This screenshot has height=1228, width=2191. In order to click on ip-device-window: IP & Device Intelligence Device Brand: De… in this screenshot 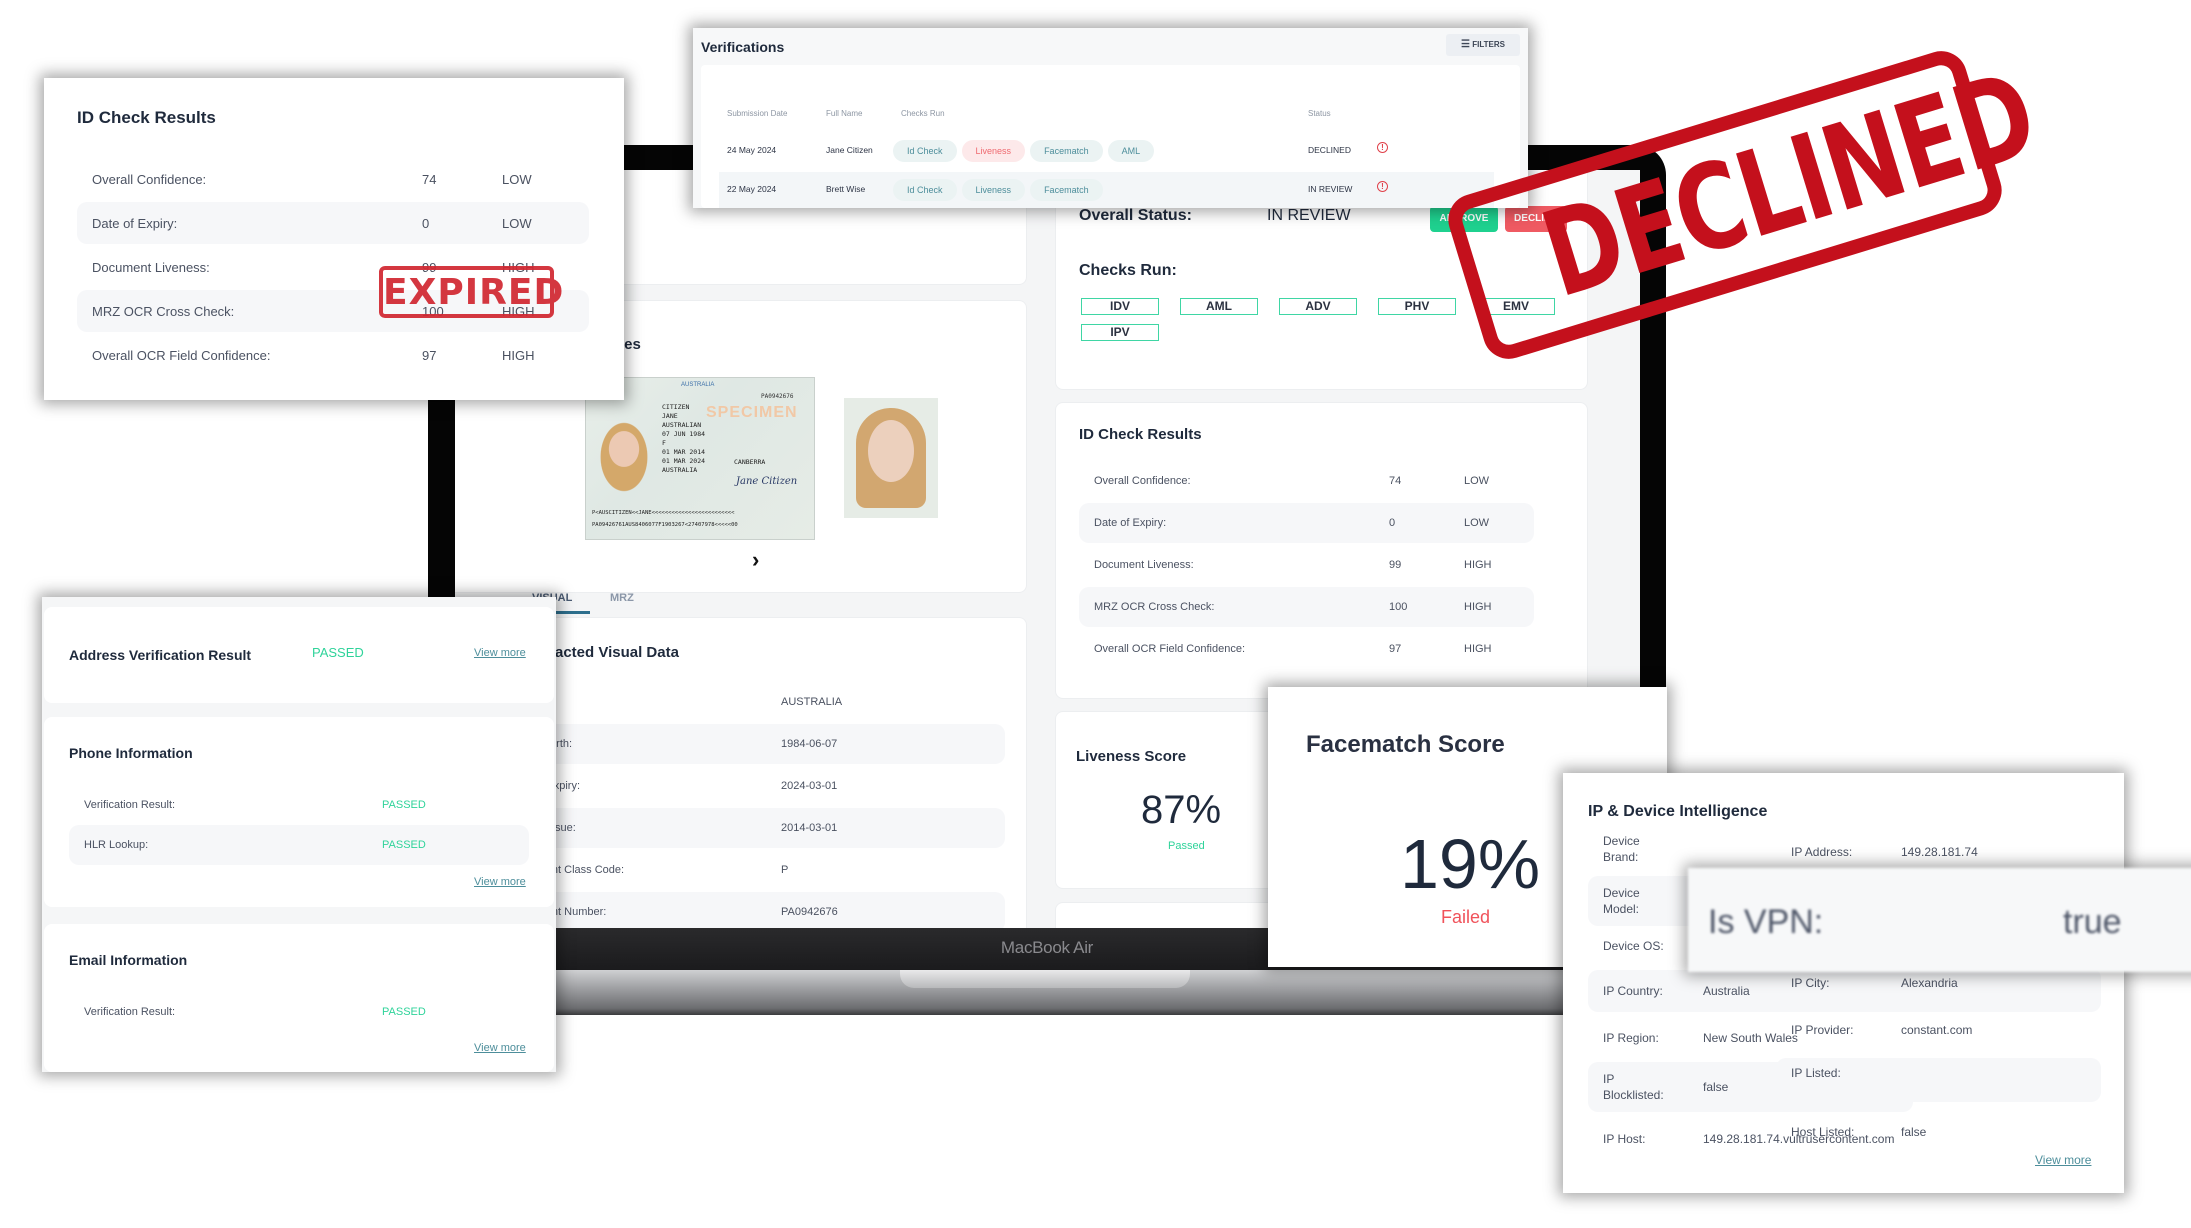, I will do `click(1843, 983)`.